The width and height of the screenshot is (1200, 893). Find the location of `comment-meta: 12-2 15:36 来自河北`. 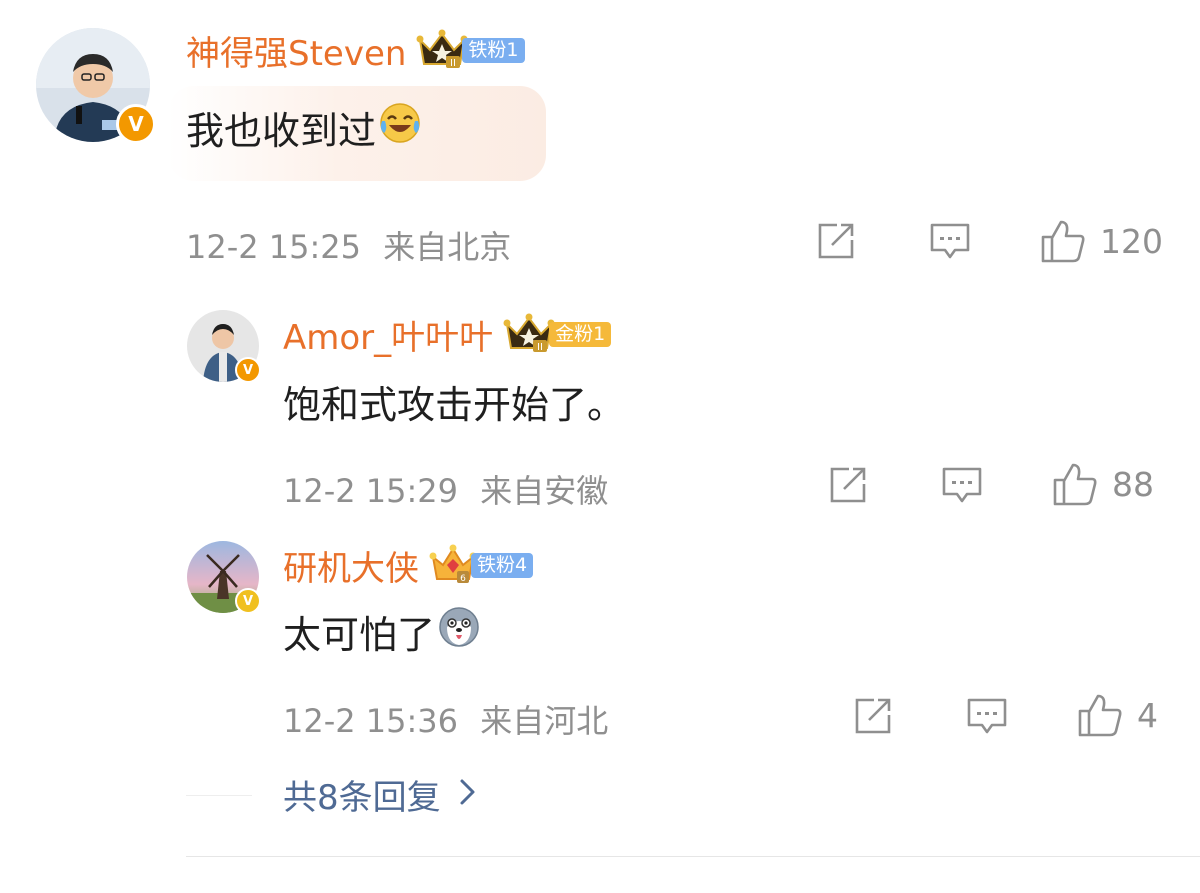

comment-meta: 12-2 15:36 来自河北 is located at coordinates (445, 719).